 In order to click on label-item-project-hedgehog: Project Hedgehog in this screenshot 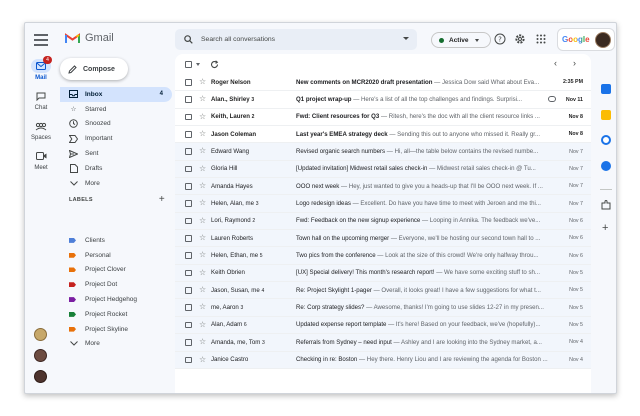, I will do `click(116, 299)`.